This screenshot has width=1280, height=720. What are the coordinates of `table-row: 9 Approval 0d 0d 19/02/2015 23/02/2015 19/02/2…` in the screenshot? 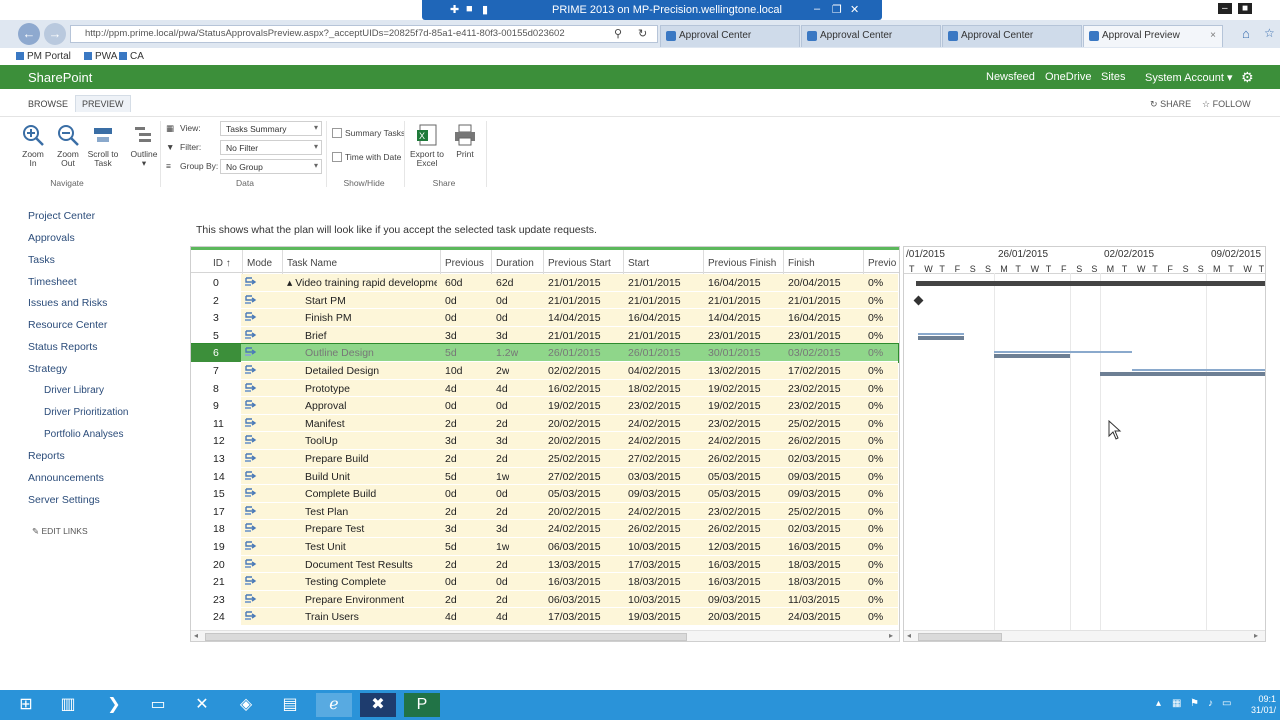 It's located at (544, 406).